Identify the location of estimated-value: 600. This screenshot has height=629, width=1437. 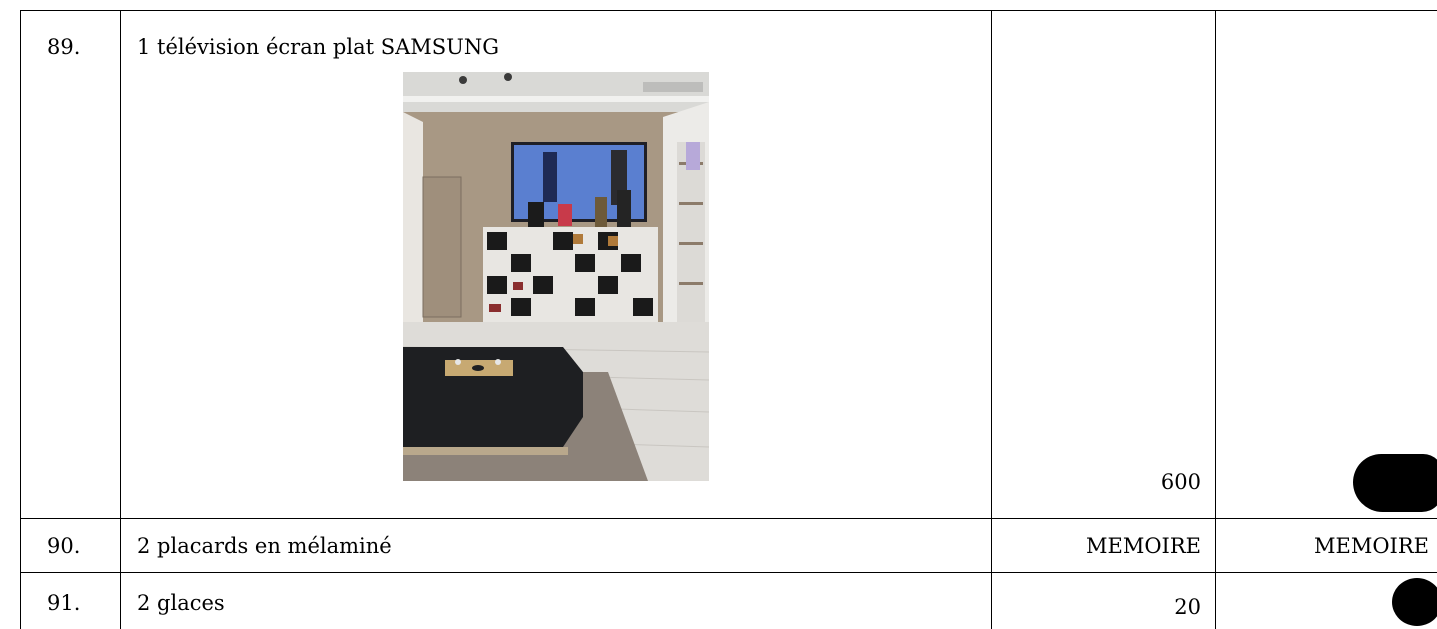
(1180, 482).